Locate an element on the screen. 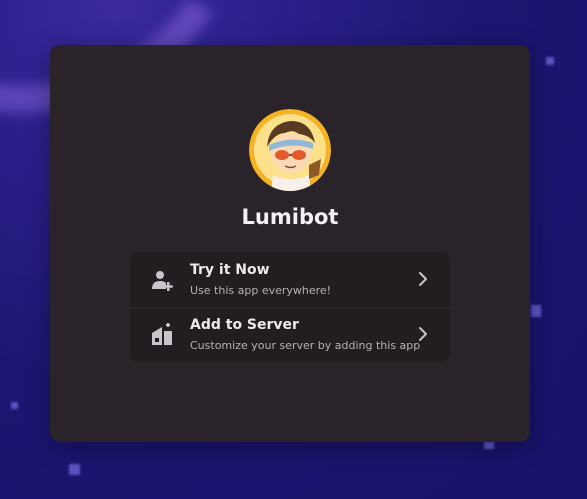 This screenshot has height=499, width=587. try-it-now-option: Try it Now Use this app everywhere! is located at coordinates (290, 280).